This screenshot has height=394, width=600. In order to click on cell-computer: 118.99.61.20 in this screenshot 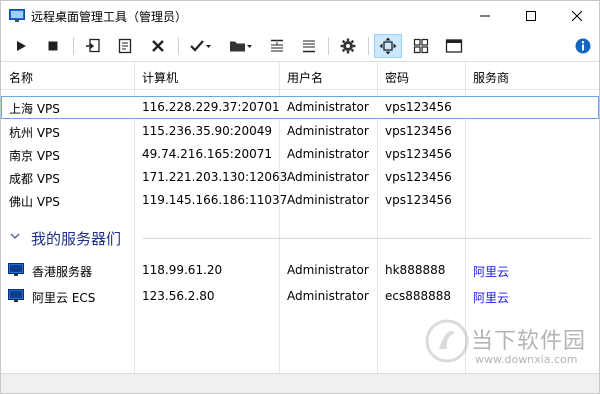, I will do `click(182, 270)`.